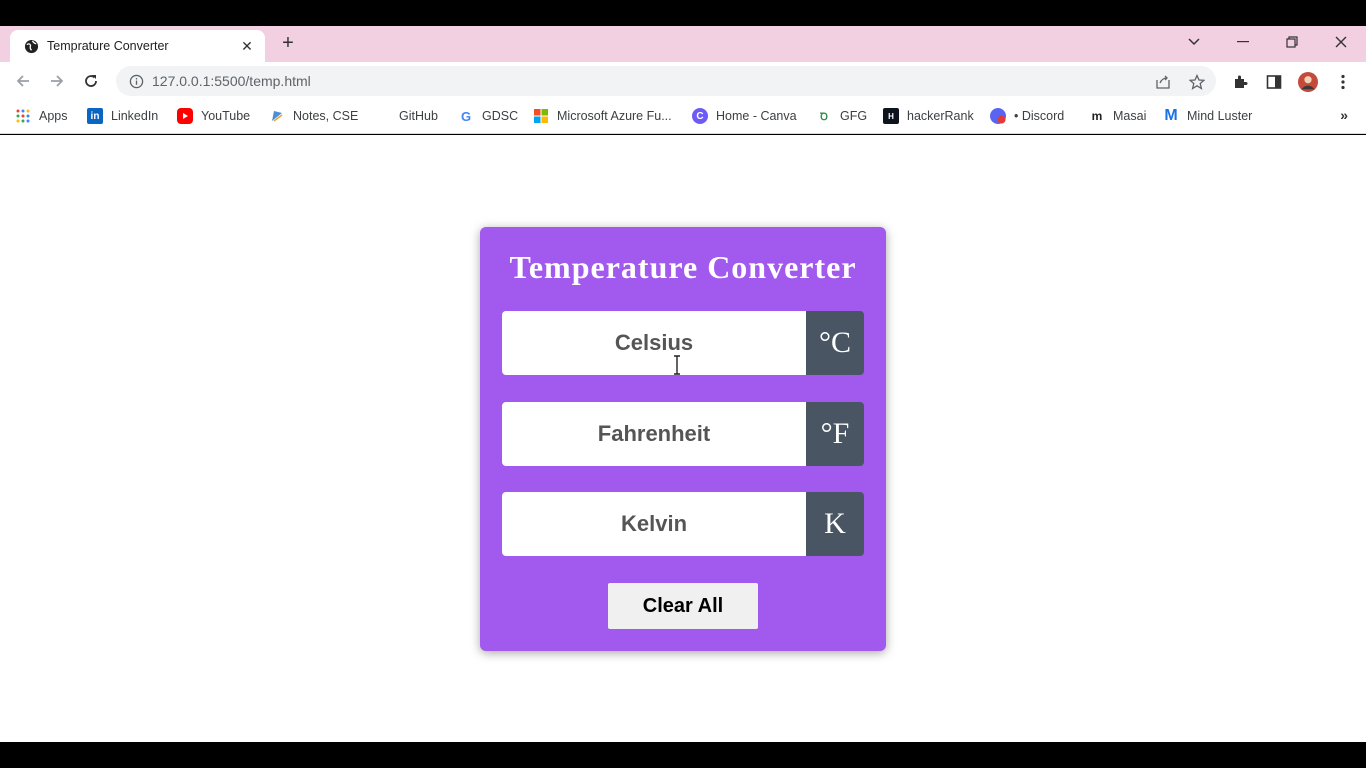 This screenshot has width=1366, height=768. Describe the element at coordinates (756, 116) in the screenshot. I see `bookmark-label: Home - Canva` at that location.